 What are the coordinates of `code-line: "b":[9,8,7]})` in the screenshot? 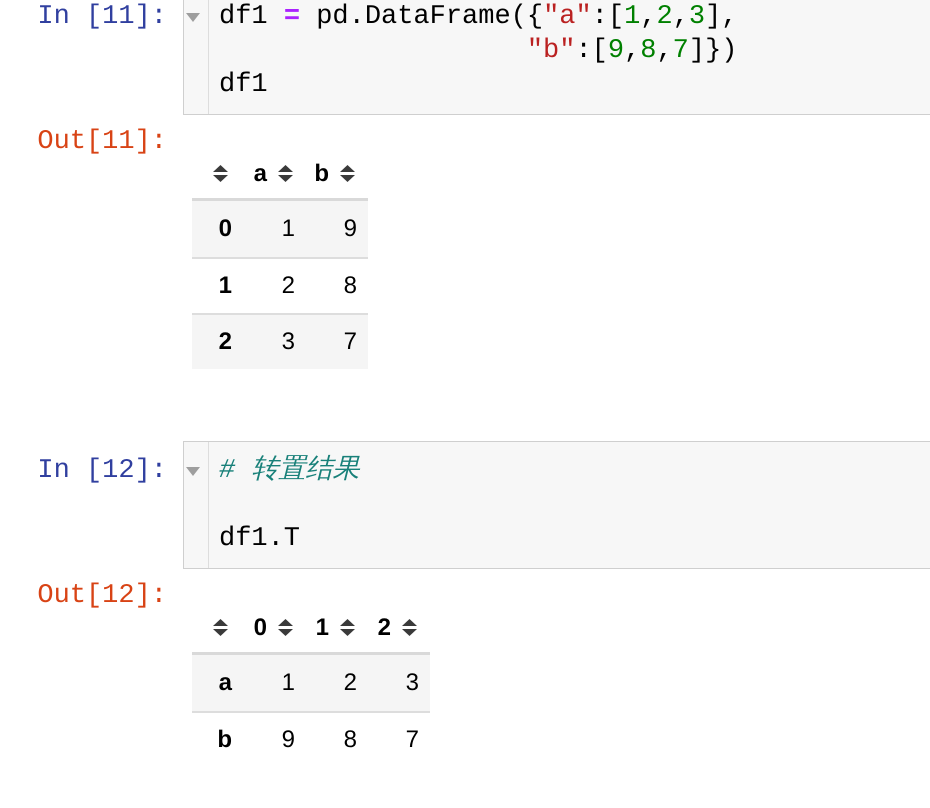 It's located at (632, 51).